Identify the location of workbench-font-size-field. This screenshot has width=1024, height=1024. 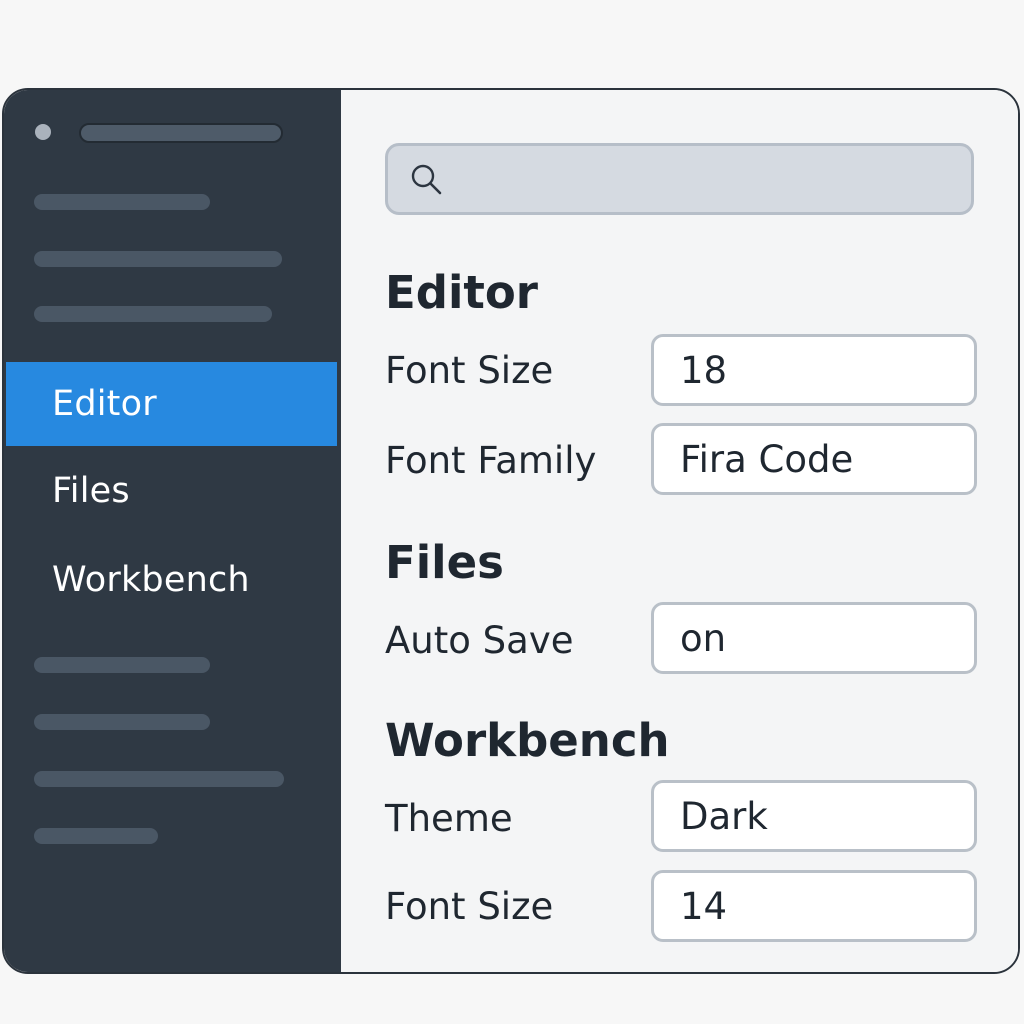
(814, 906).